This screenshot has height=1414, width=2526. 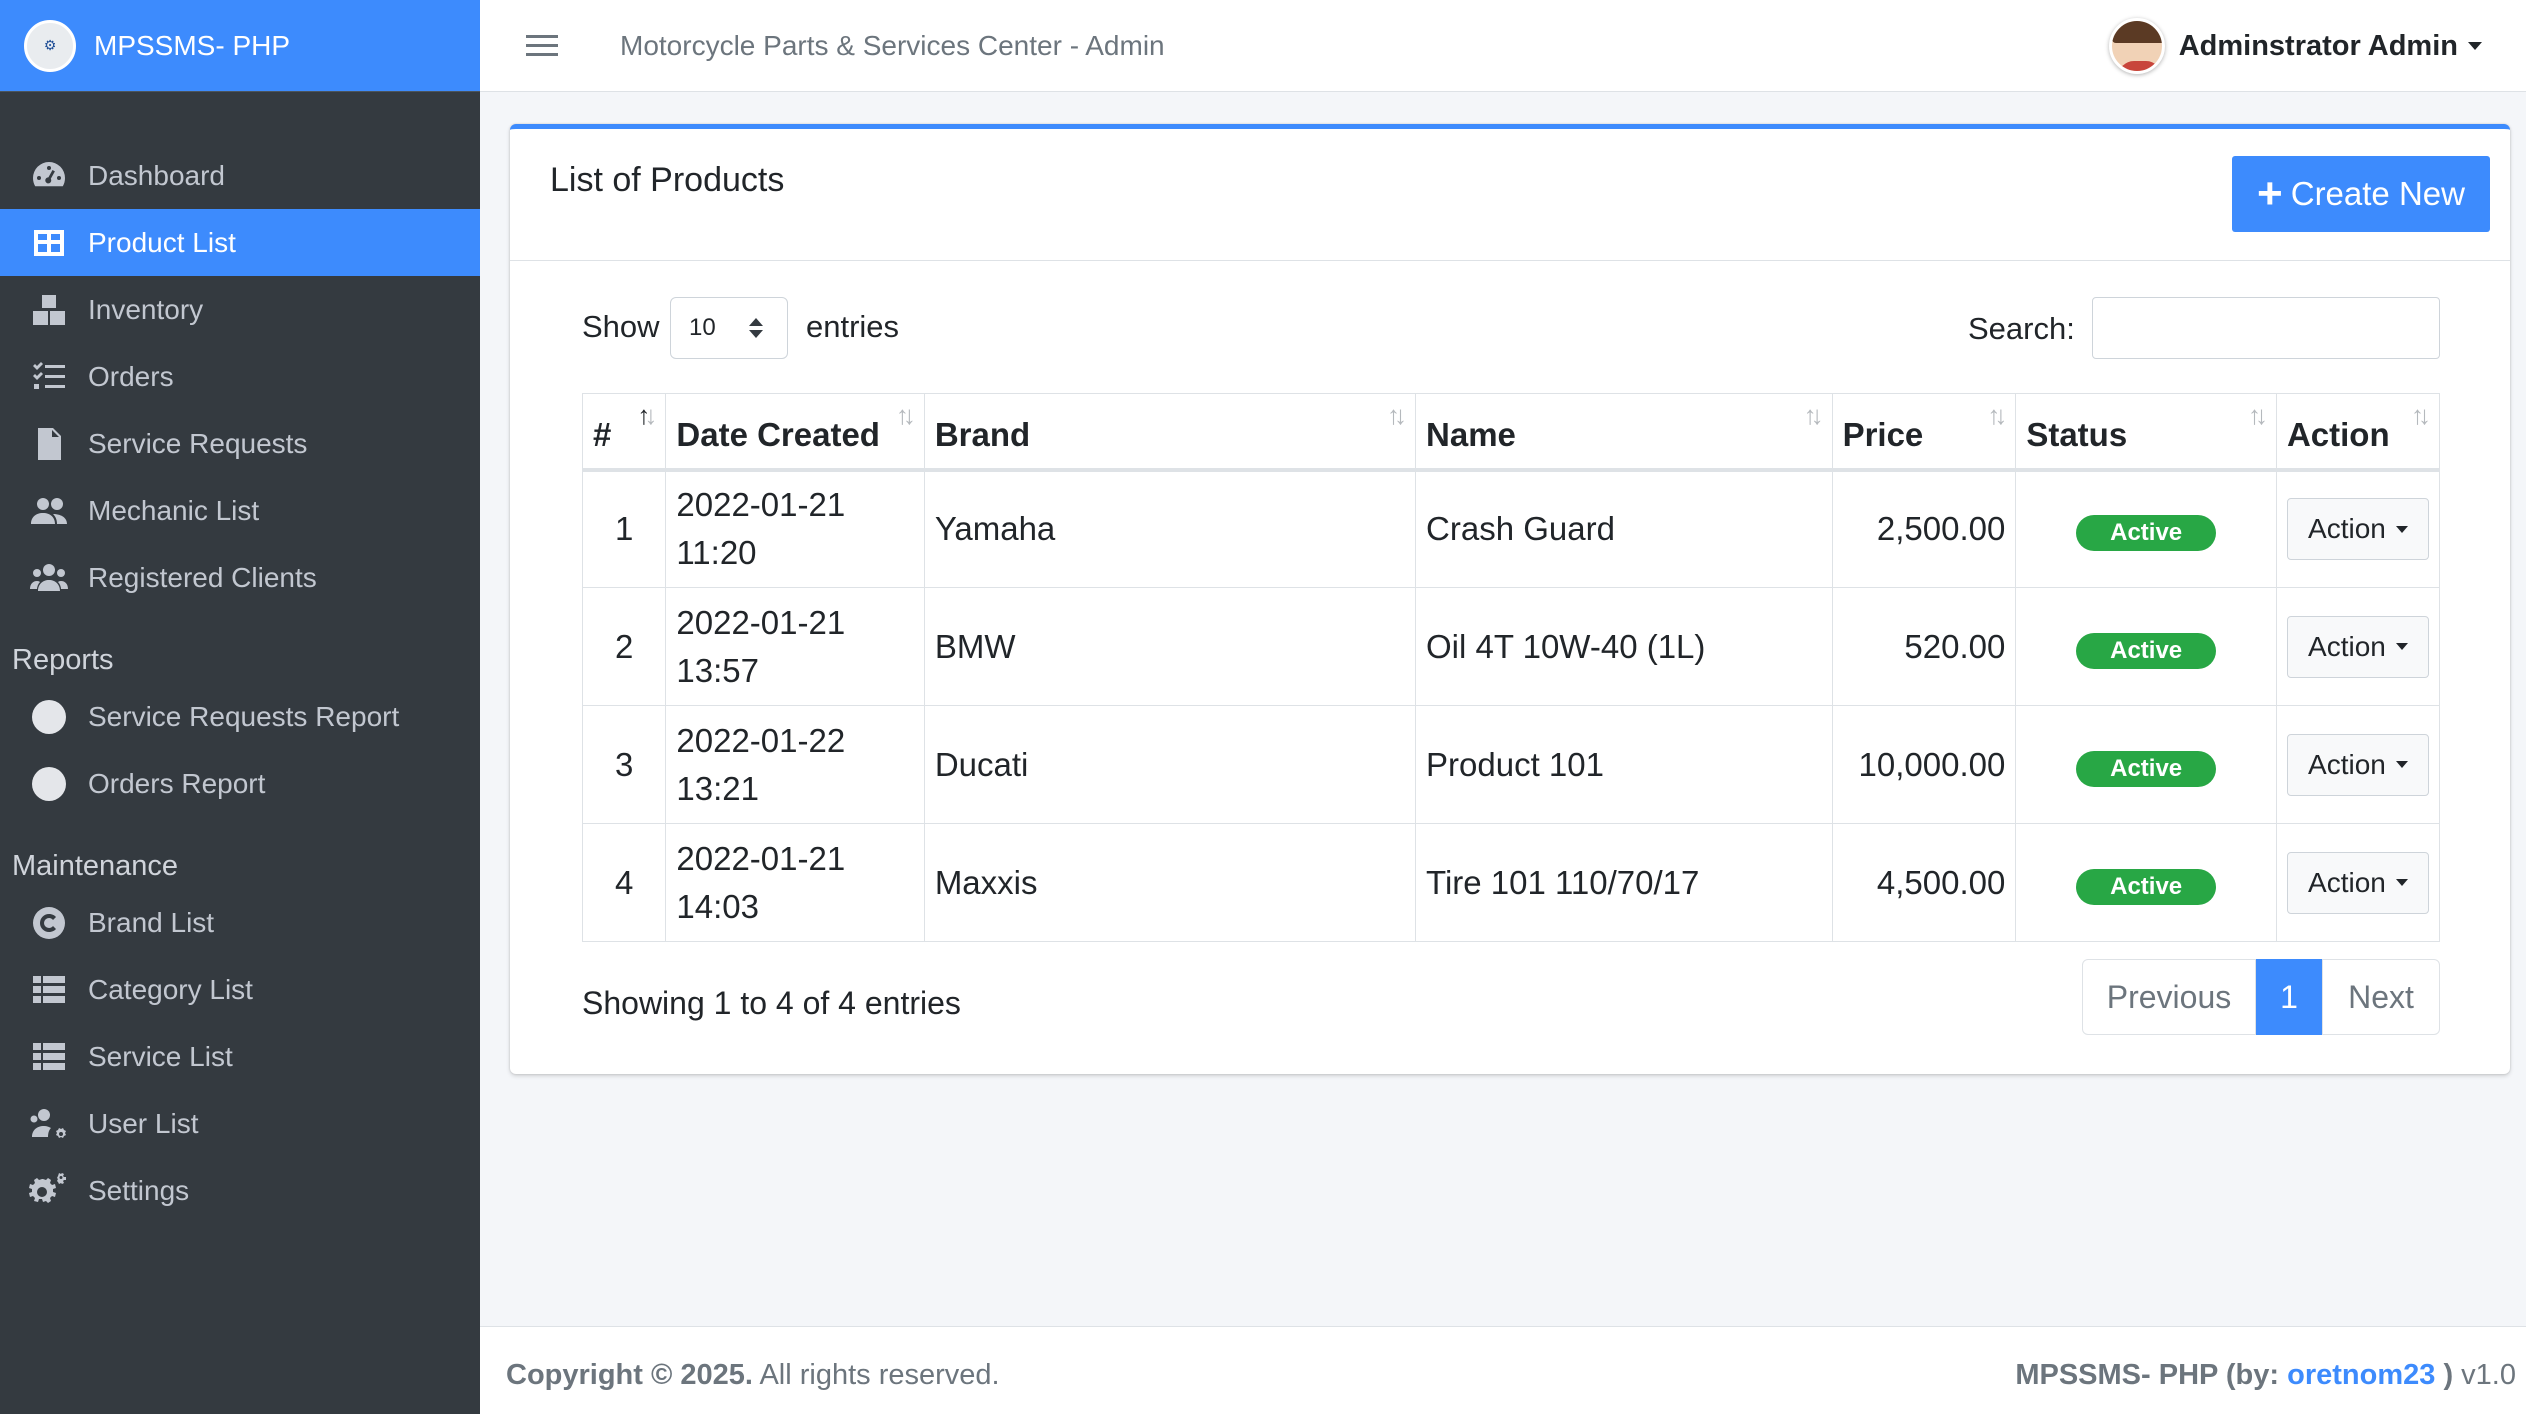 What do you see at coordinates (1924, 432) in the screenshot?
I see `column-header-price: Price ↑↓` at bounding box center [1924, 432].